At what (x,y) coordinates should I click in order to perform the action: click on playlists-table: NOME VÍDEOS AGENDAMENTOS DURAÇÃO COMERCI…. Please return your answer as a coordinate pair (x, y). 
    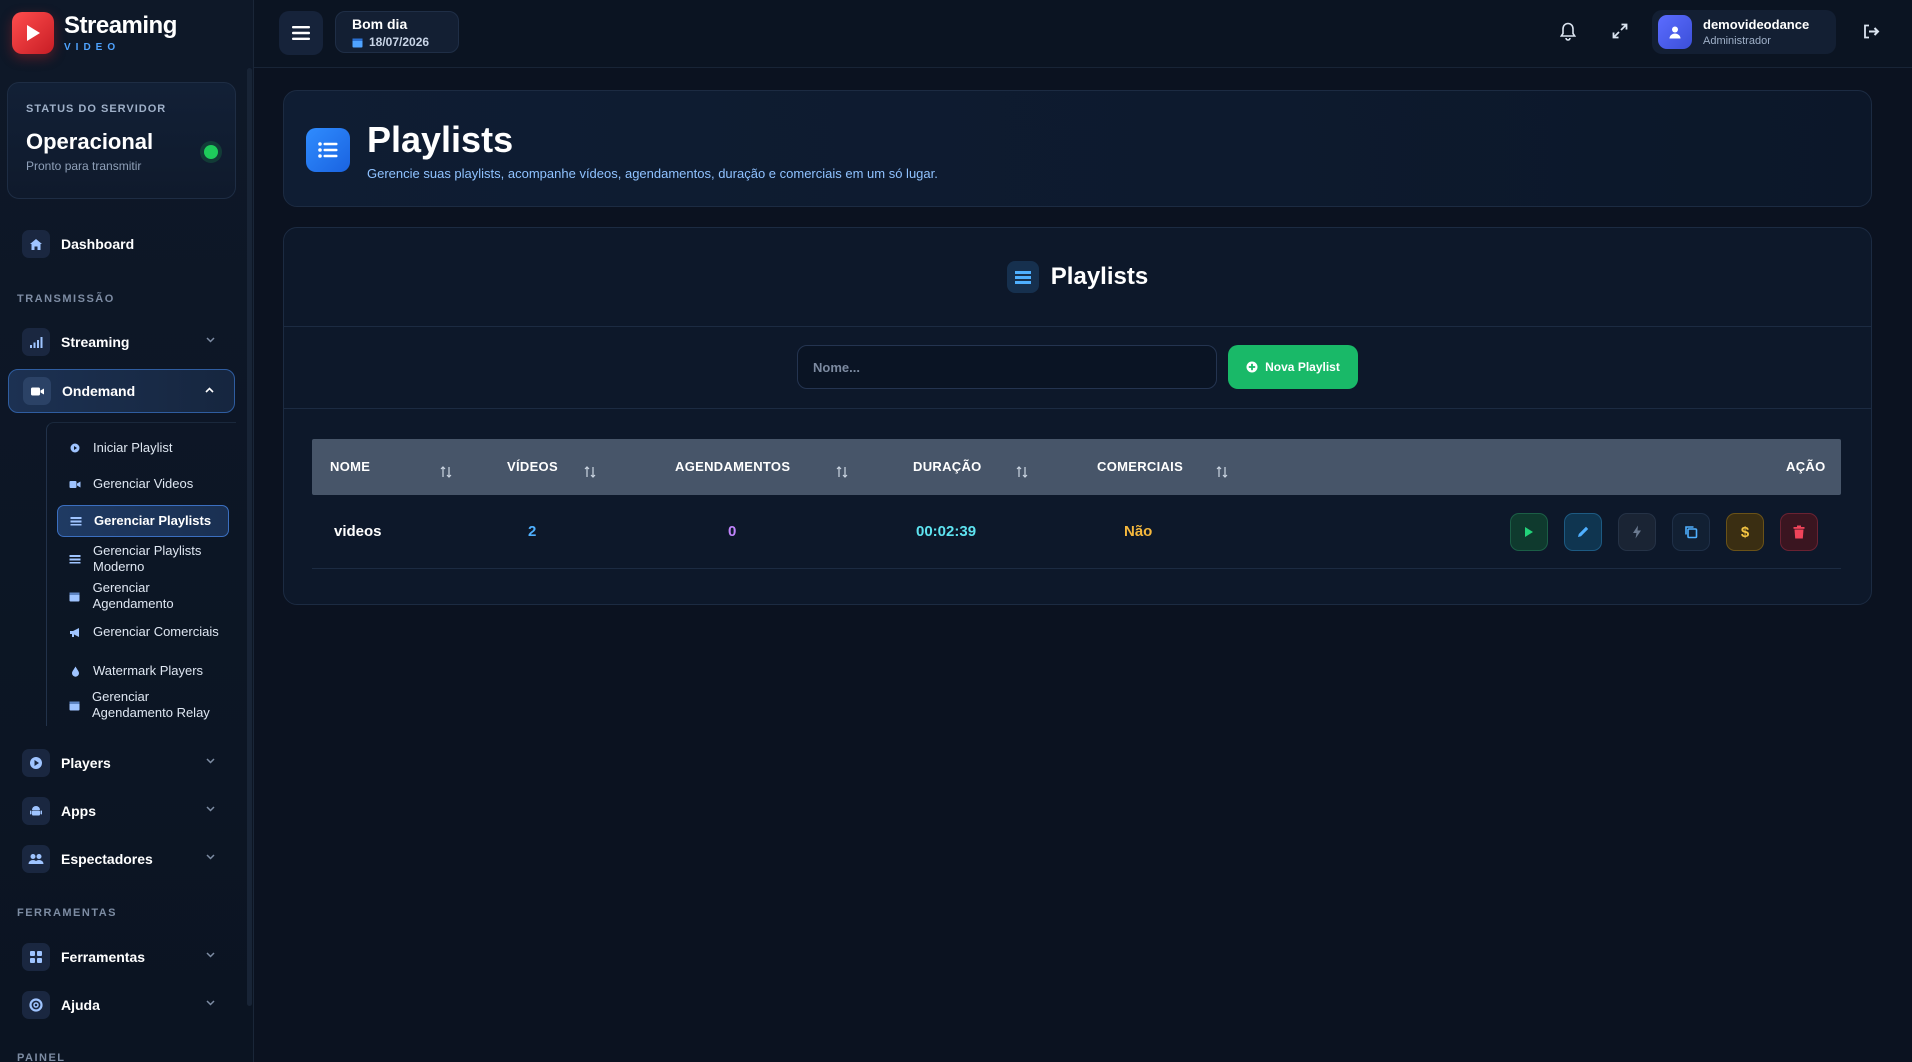
    Looking at the image, I should click on (1076, 504).